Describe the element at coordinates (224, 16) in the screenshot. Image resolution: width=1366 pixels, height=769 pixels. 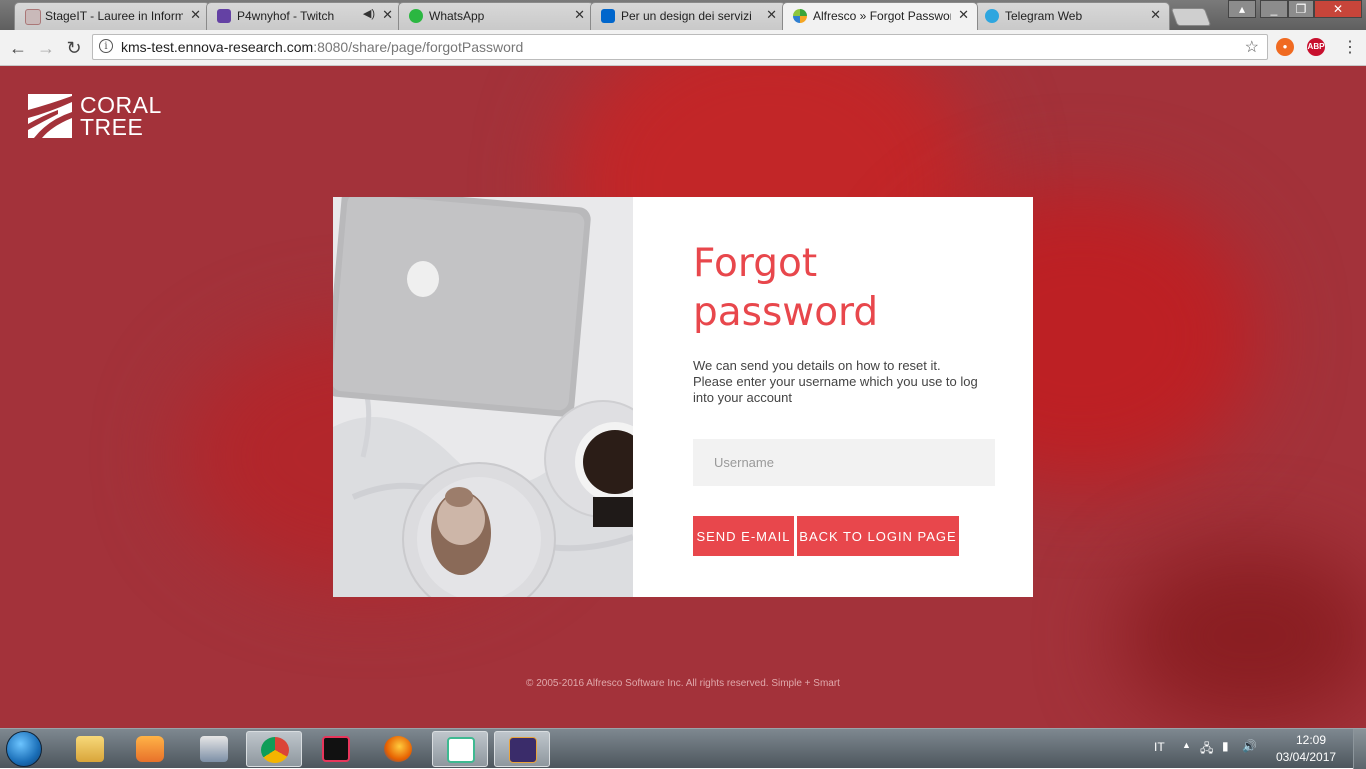
I see `twitch-icon` at that location.